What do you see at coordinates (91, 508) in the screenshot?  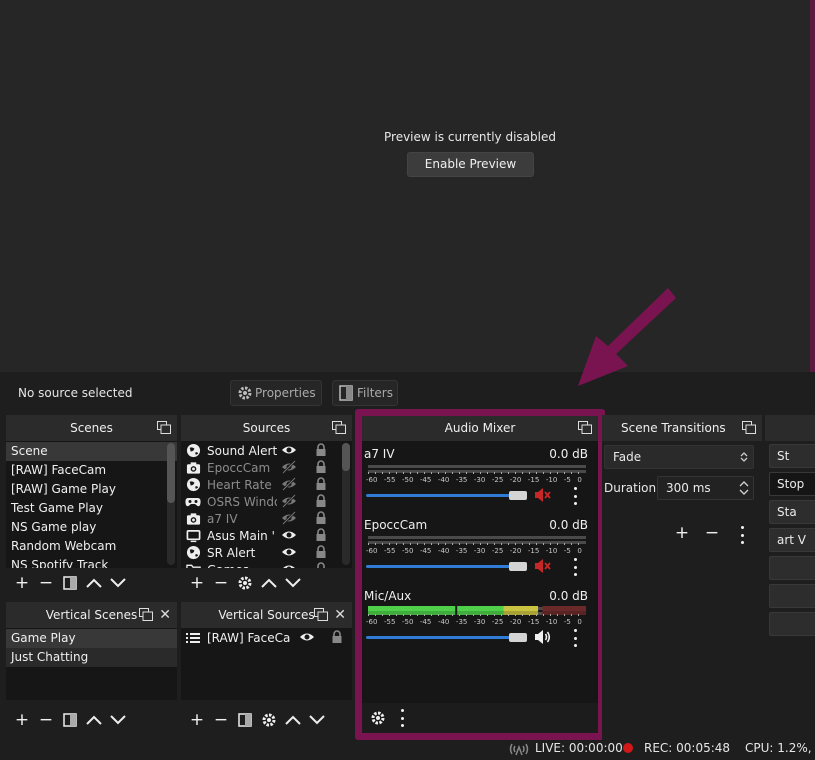 I see `scene-item: Test Game Play` at bounding box center [91, 508].